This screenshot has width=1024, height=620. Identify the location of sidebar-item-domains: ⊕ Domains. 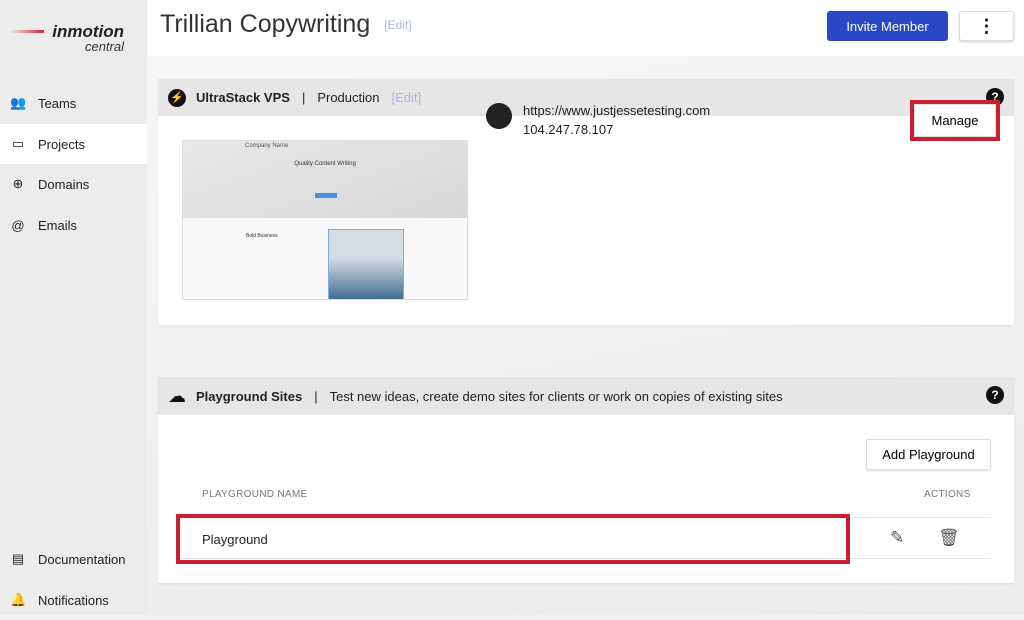
(73, 184).